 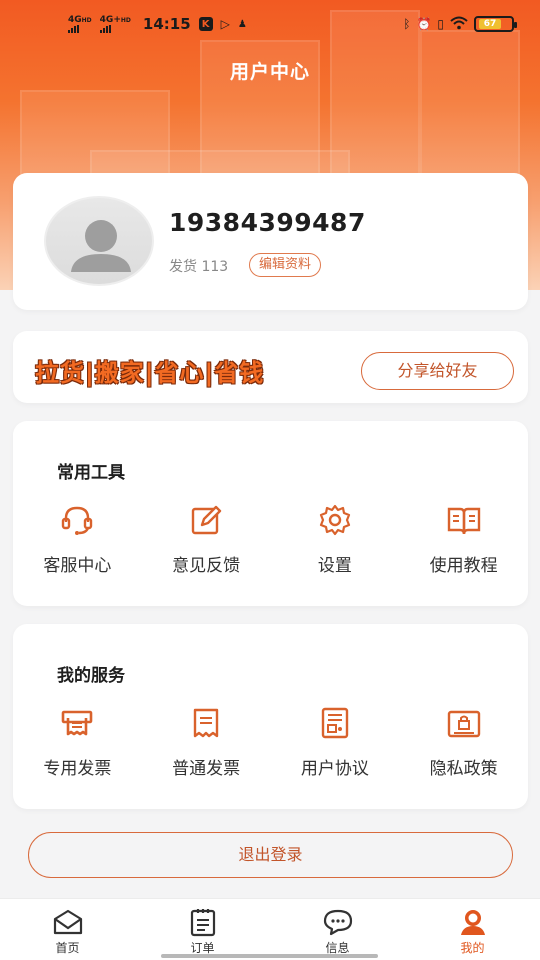 I want to click on clipboard-icon, so click(x=202, y=923).